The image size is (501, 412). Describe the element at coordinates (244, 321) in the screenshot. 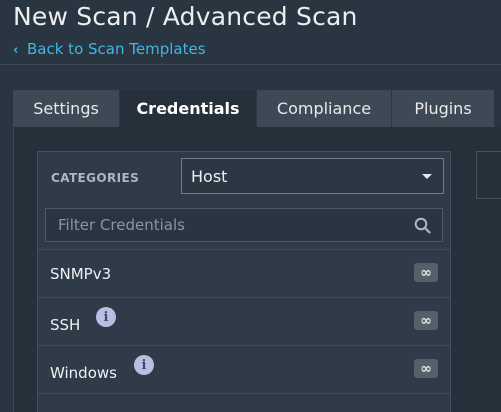

I see `credential-item-ssh: SSH i ∞` at that location.